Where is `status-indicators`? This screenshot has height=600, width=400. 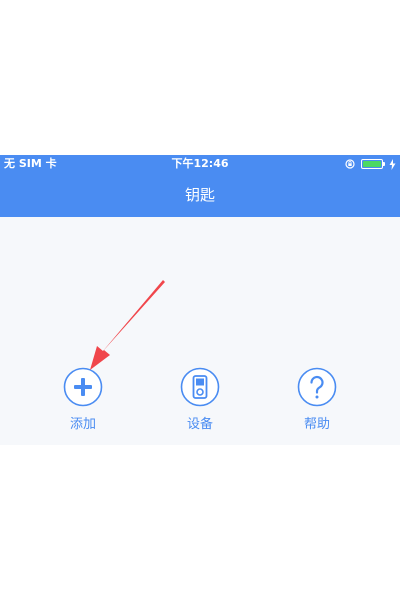 status-indicators is located at coordinates (370, 164).